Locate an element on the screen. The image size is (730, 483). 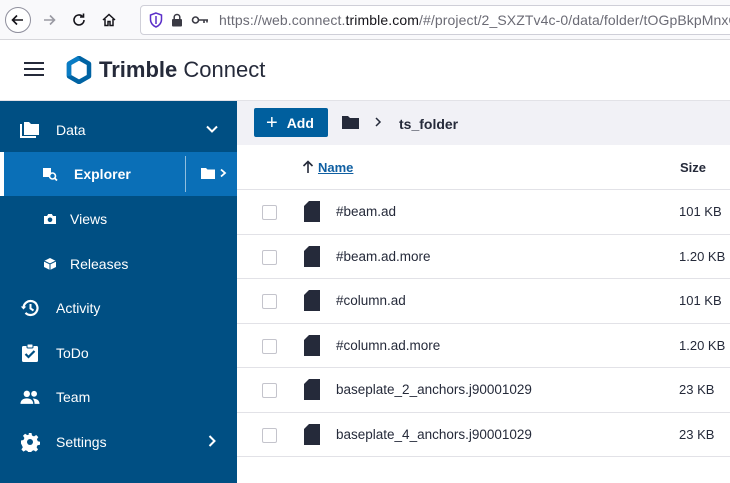
add-button-label: Add is located at coordinates (300, 122).